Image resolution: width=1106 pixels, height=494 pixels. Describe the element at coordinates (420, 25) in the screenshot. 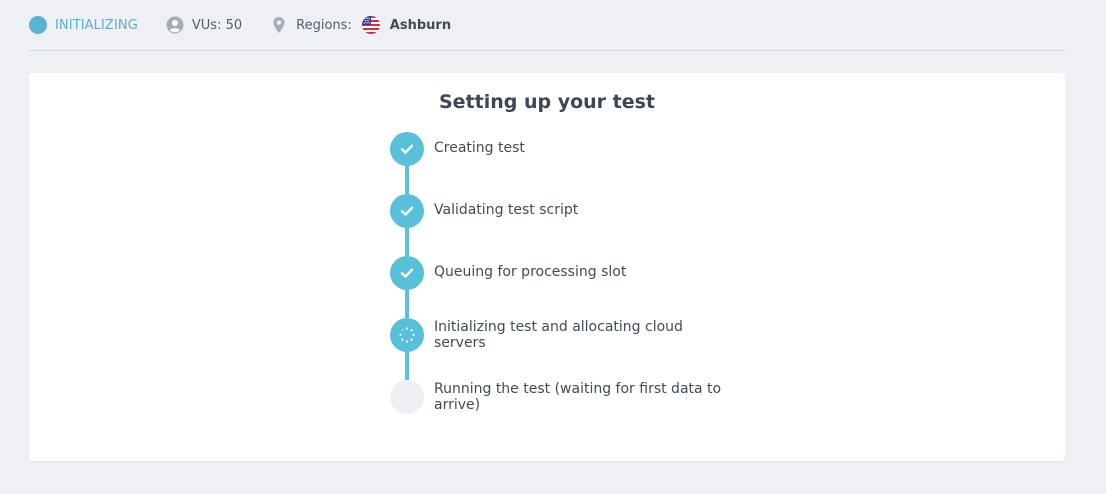

I see `region-name: Ashburn` at that location.